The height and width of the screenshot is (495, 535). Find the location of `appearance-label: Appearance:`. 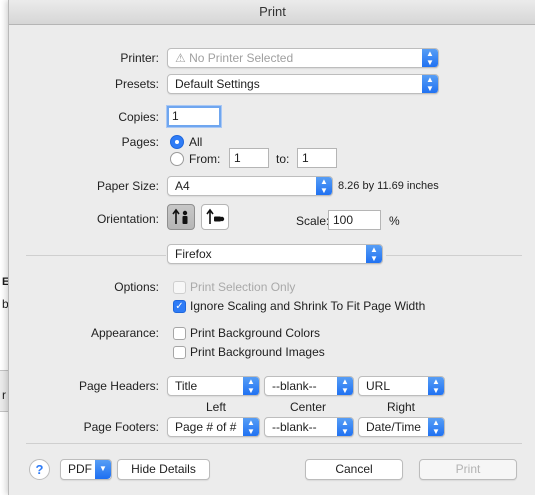

appearance-label: Appearance: is located at coordinates (124, 333).